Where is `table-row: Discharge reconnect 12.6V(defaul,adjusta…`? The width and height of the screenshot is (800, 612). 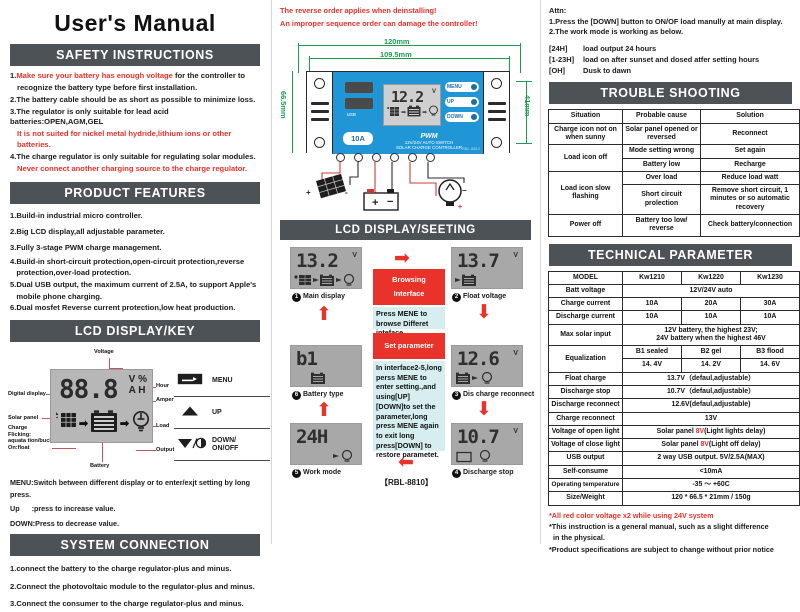 table-row: Discharge reconnect 12.6V(defaul,adjusta… is located at coordinates (674, 405).